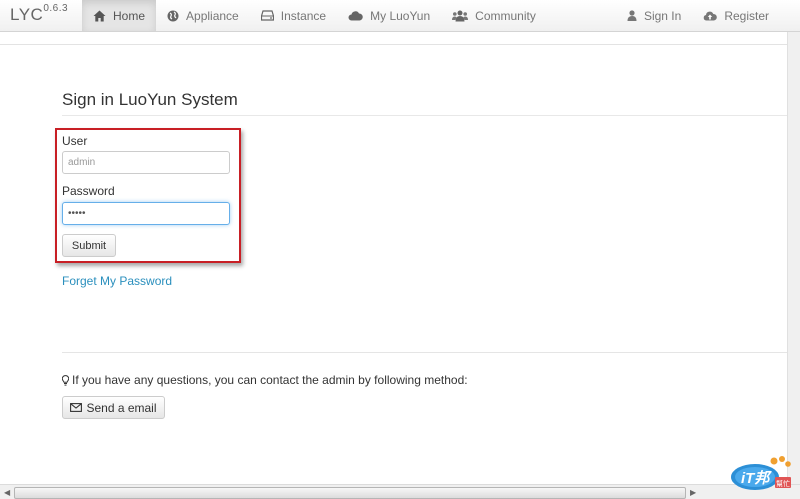  Describe the element at coordinates (431, 352) in the screenshot. I see `section-divider` at that location.